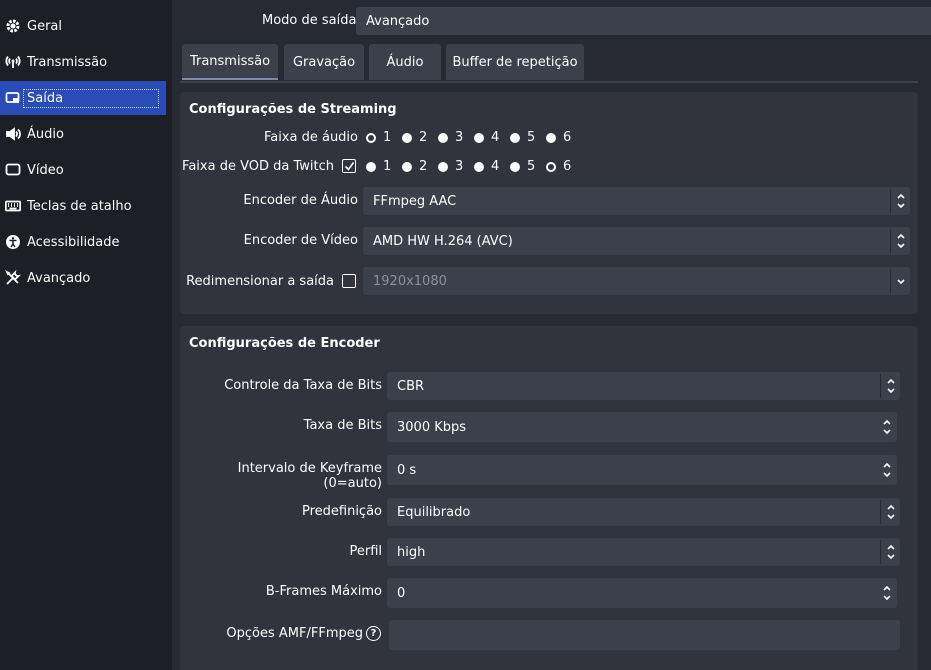  I want to click on rescale-resolution-select: 1920x1080, so click(636, 281).